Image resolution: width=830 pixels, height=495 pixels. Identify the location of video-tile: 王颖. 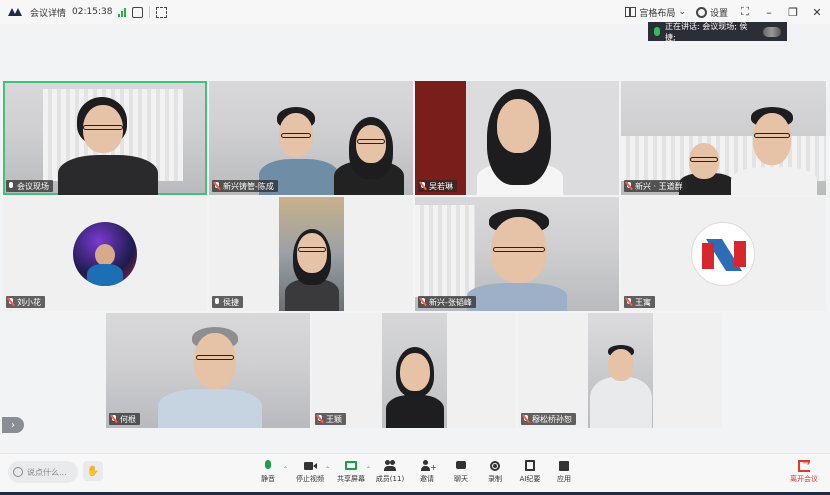
(414, 370).